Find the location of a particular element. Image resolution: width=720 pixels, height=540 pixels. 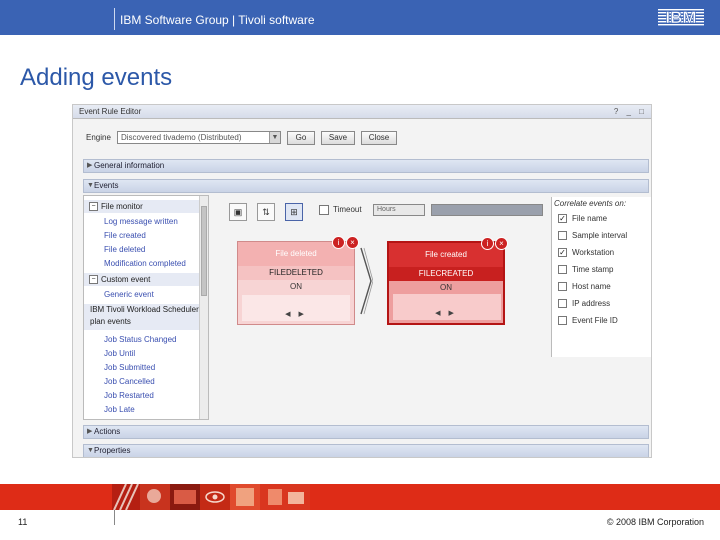

section-general-information: ▶ General information is located at coordinates (366, 166).